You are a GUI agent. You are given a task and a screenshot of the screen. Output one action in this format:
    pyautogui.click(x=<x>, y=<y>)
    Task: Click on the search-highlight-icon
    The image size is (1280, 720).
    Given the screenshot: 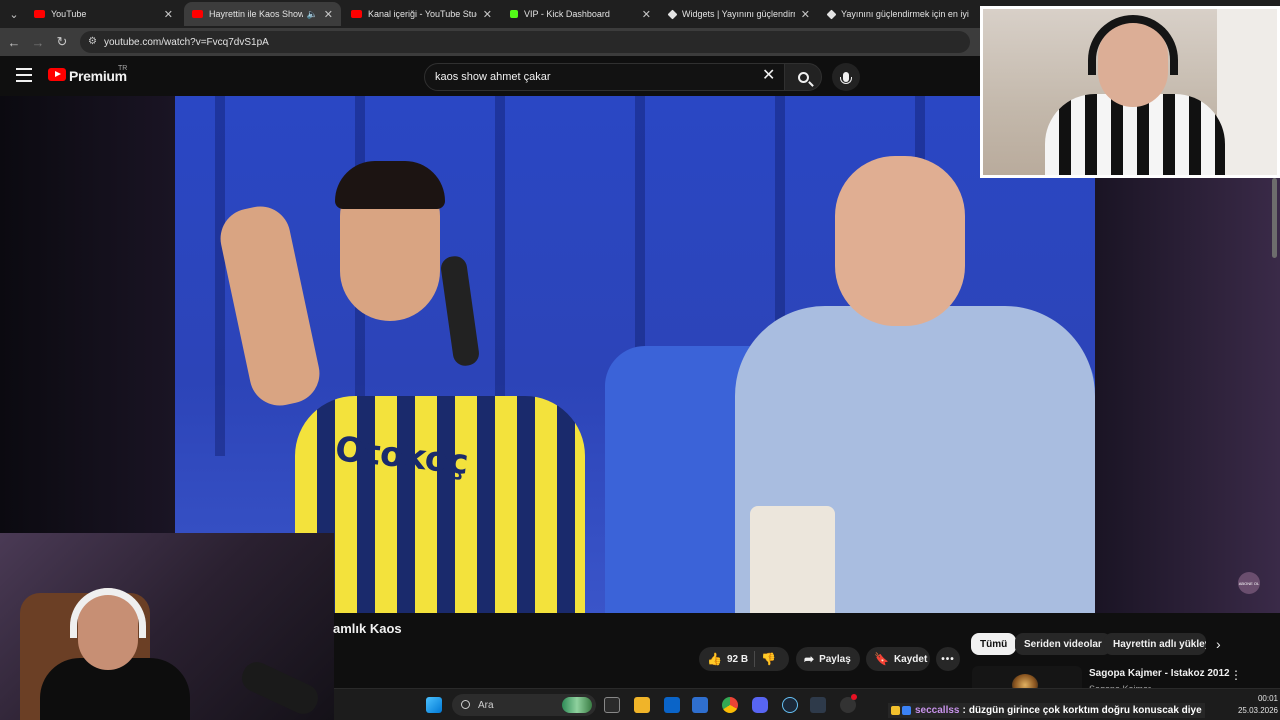 What is the action you would take?
    pyautogui.click(x=577, y=705)
    